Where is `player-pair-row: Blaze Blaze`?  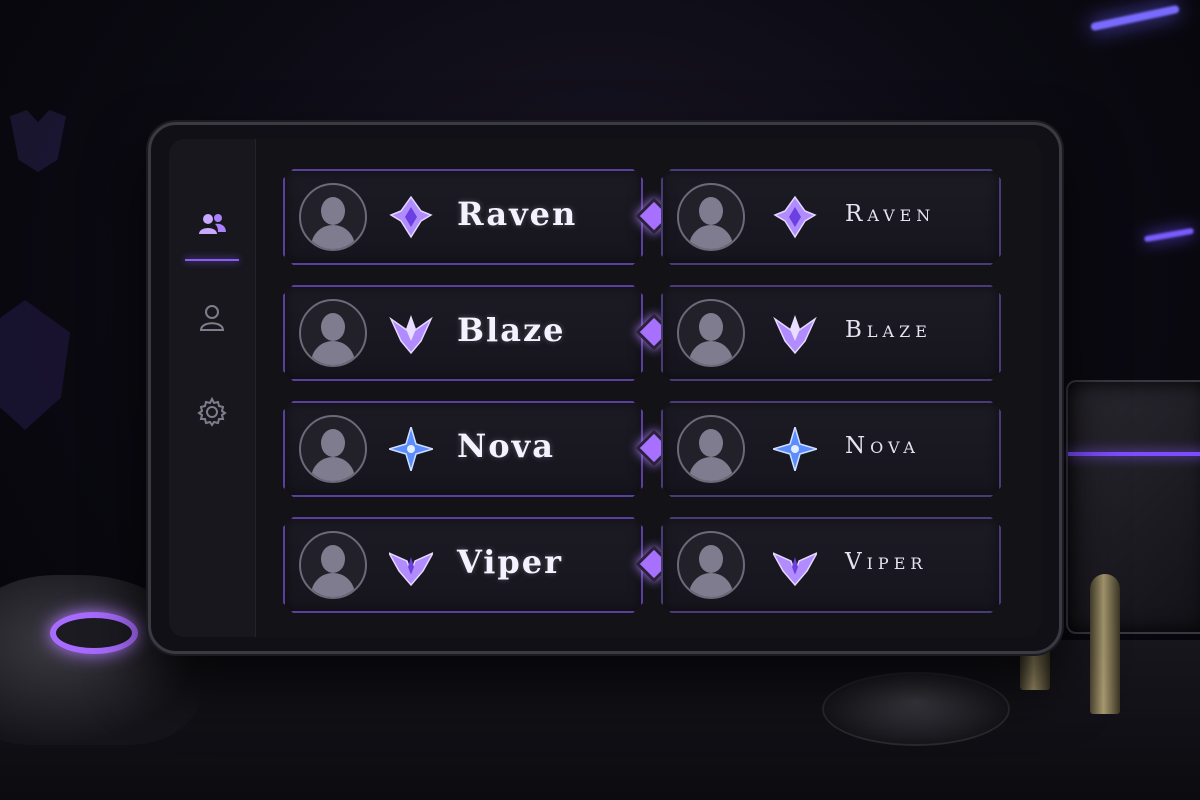 player-pair-row: Blaze Blaze is located at coordinates (642, 331).